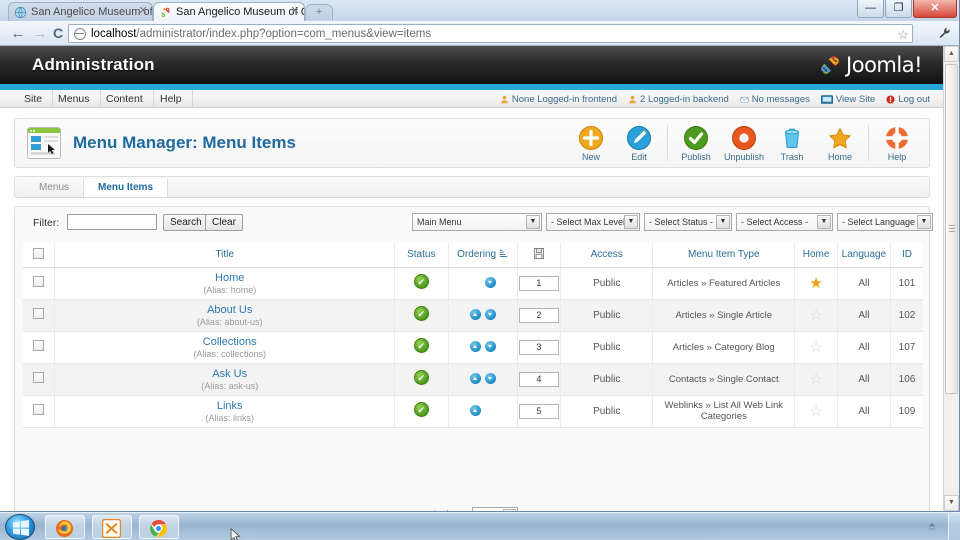 This screenshot has height=540, width=960. Describe the element at coordinates (224, 222) in the screenshot. I see `clear-button: Clear` at that location.